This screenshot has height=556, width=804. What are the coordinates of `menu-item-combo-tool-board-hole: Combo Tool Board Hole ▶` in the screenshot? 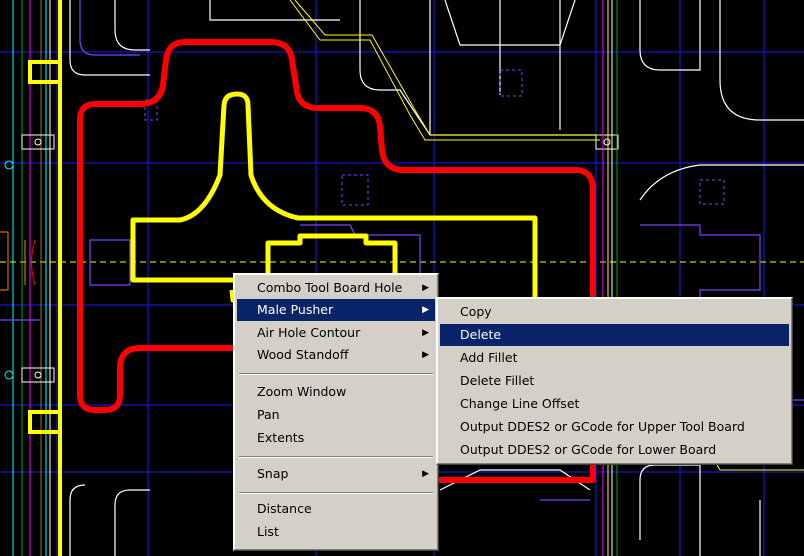 It's located at (336, 288).